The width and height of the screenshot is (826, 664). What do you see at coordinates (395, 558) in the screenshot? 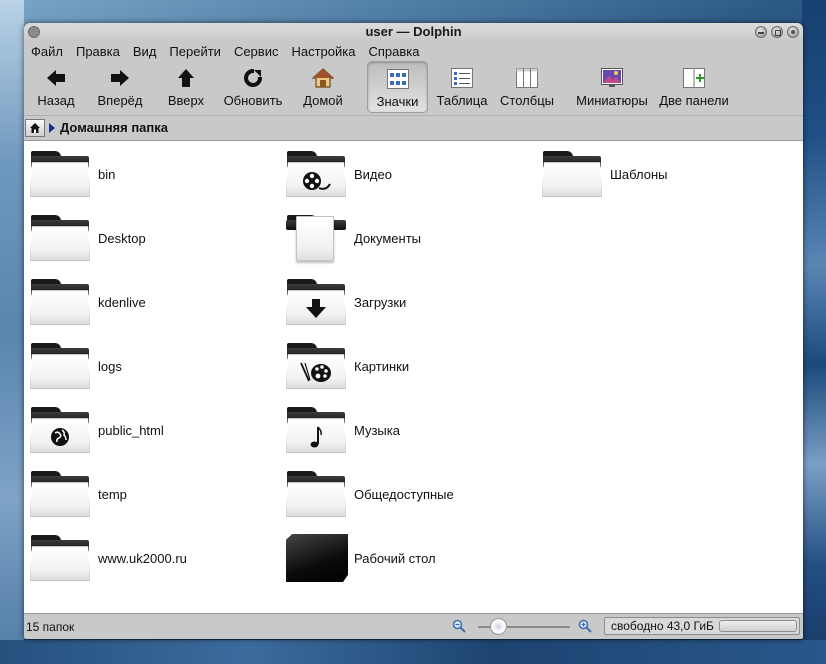
I see `file-name: Рабочий стол` at bounding box center [395, 558].